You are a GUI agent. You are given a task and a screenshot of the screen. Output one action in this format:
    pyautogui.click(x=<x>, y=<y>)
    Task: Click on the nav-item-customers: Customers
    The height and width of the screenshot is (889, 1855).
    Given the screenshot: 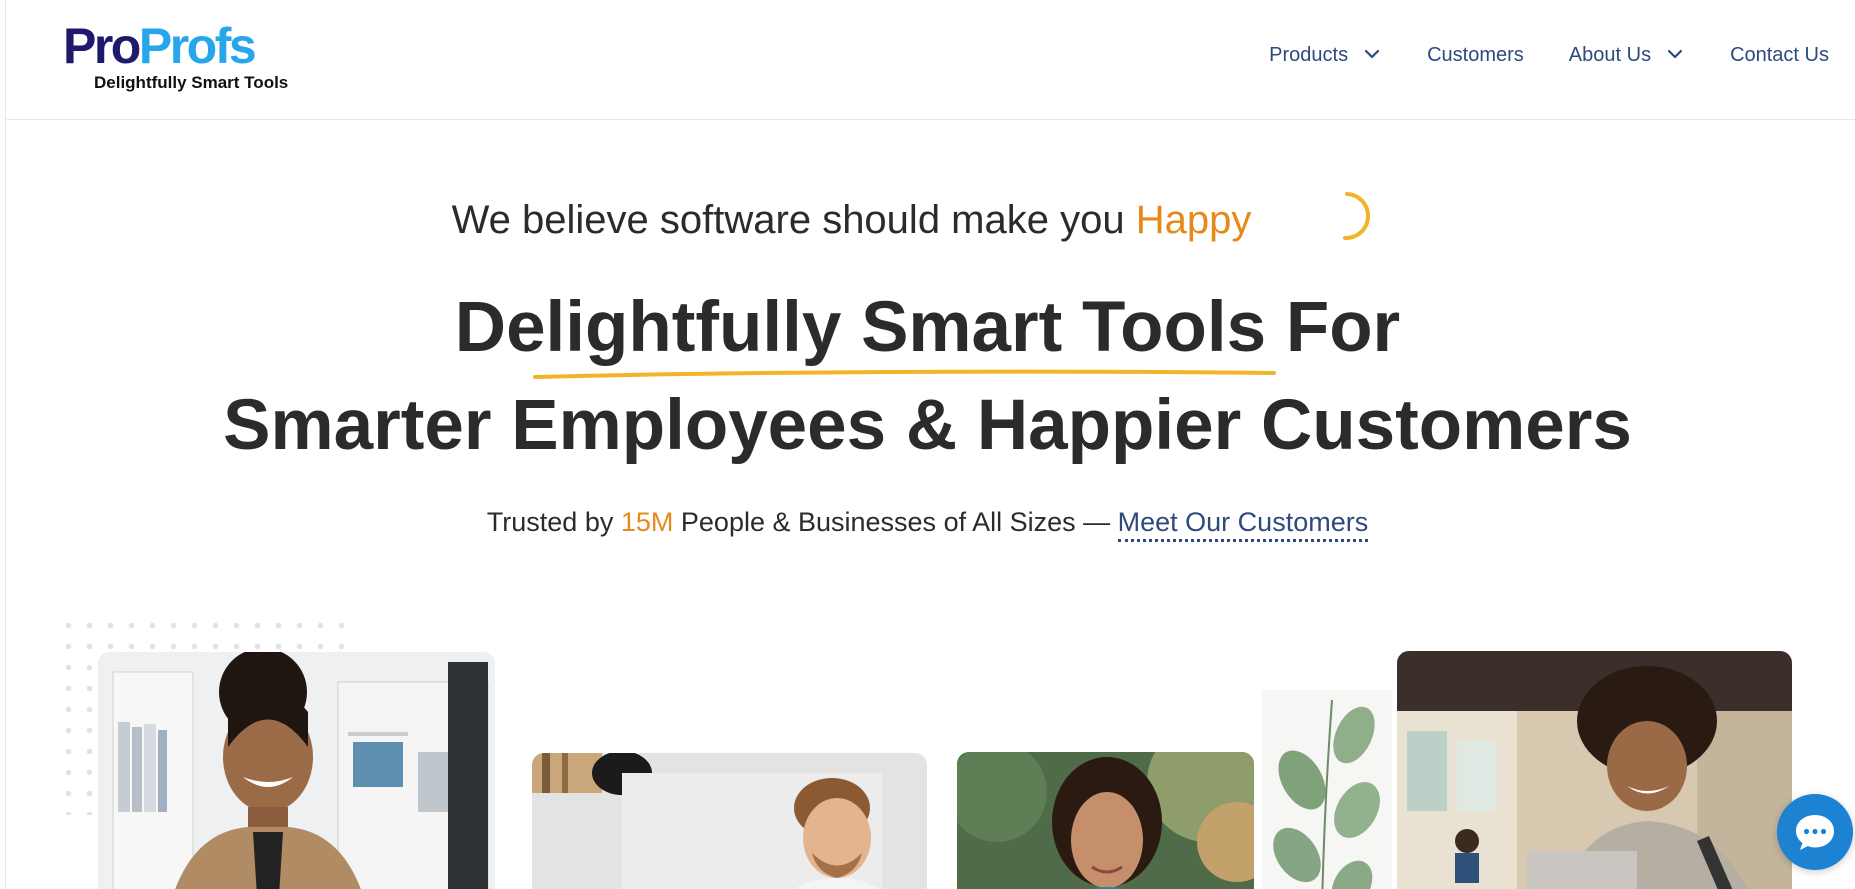 What is the action you would take?
    pyautogui.click(x=1475, y=55)
    